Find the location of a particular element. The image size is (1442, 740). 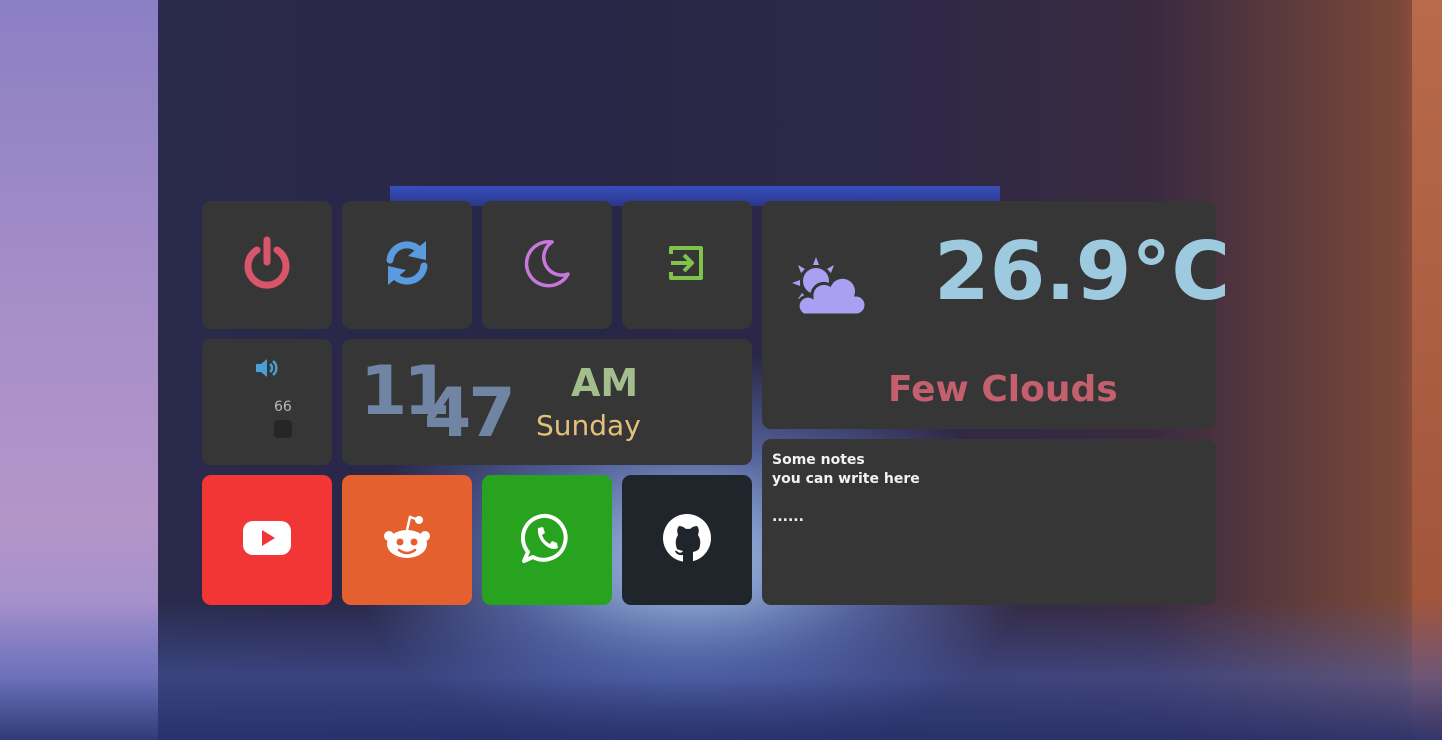

power-icon is located at coordinates (267, 265).